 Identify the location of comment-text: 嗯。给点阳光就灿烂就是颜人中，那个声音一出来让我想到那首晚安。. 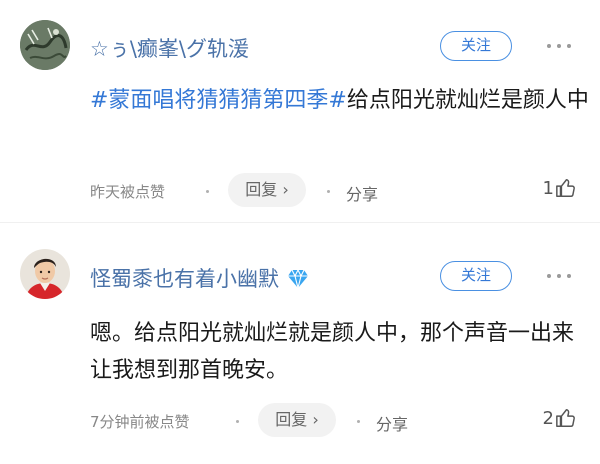
(332, 352).